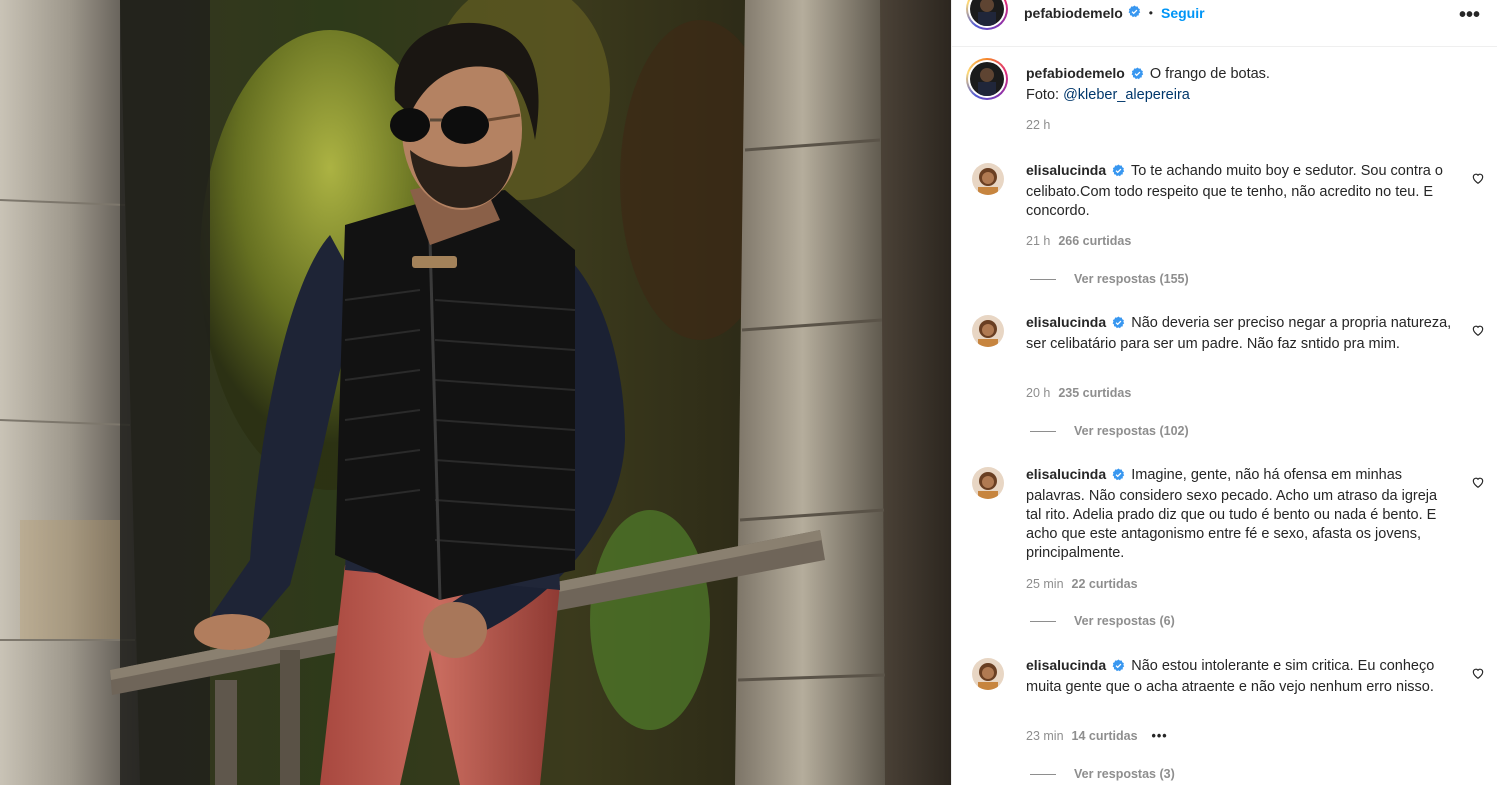  Describe the element at coordinates (1131, 431) in the screenshot. I see `view-replies-label: Ver respostas (102)` at that location.